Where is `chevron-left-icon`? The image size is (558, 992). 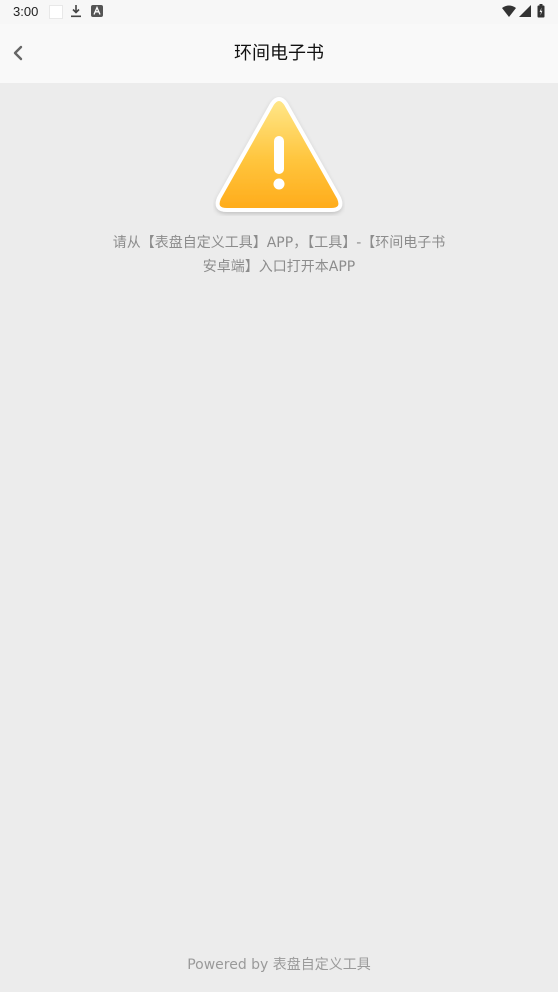 chevron-left-icon is located at coordinates (18, 53).